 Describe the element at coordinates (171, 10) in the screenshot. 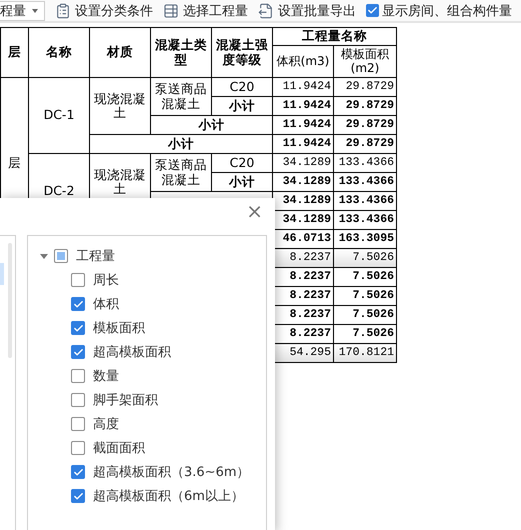

I see `table-icon` at that location.